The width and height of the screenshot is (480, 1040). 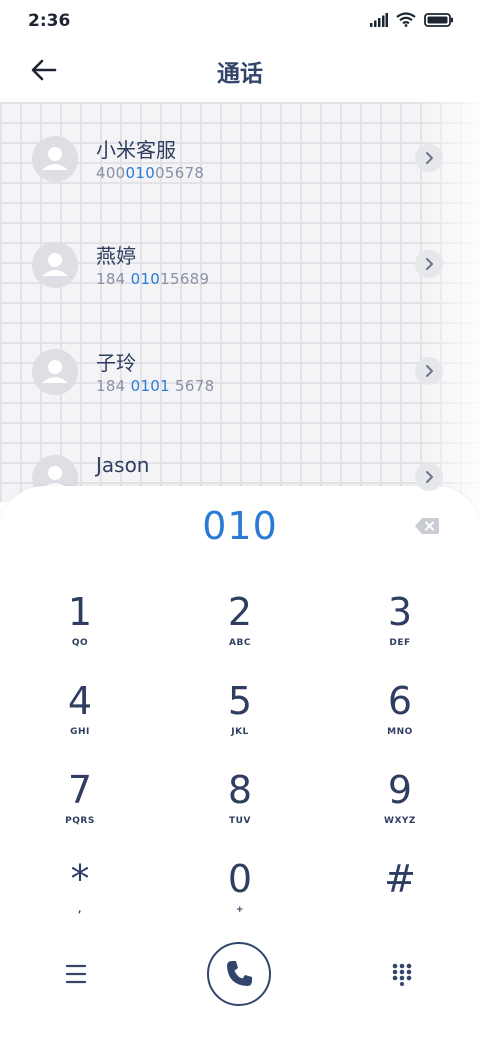 What do you see at coordinates (400, 732) in the screenshot?
I see `key-letters: MNO` at bounding box center [400, 732].